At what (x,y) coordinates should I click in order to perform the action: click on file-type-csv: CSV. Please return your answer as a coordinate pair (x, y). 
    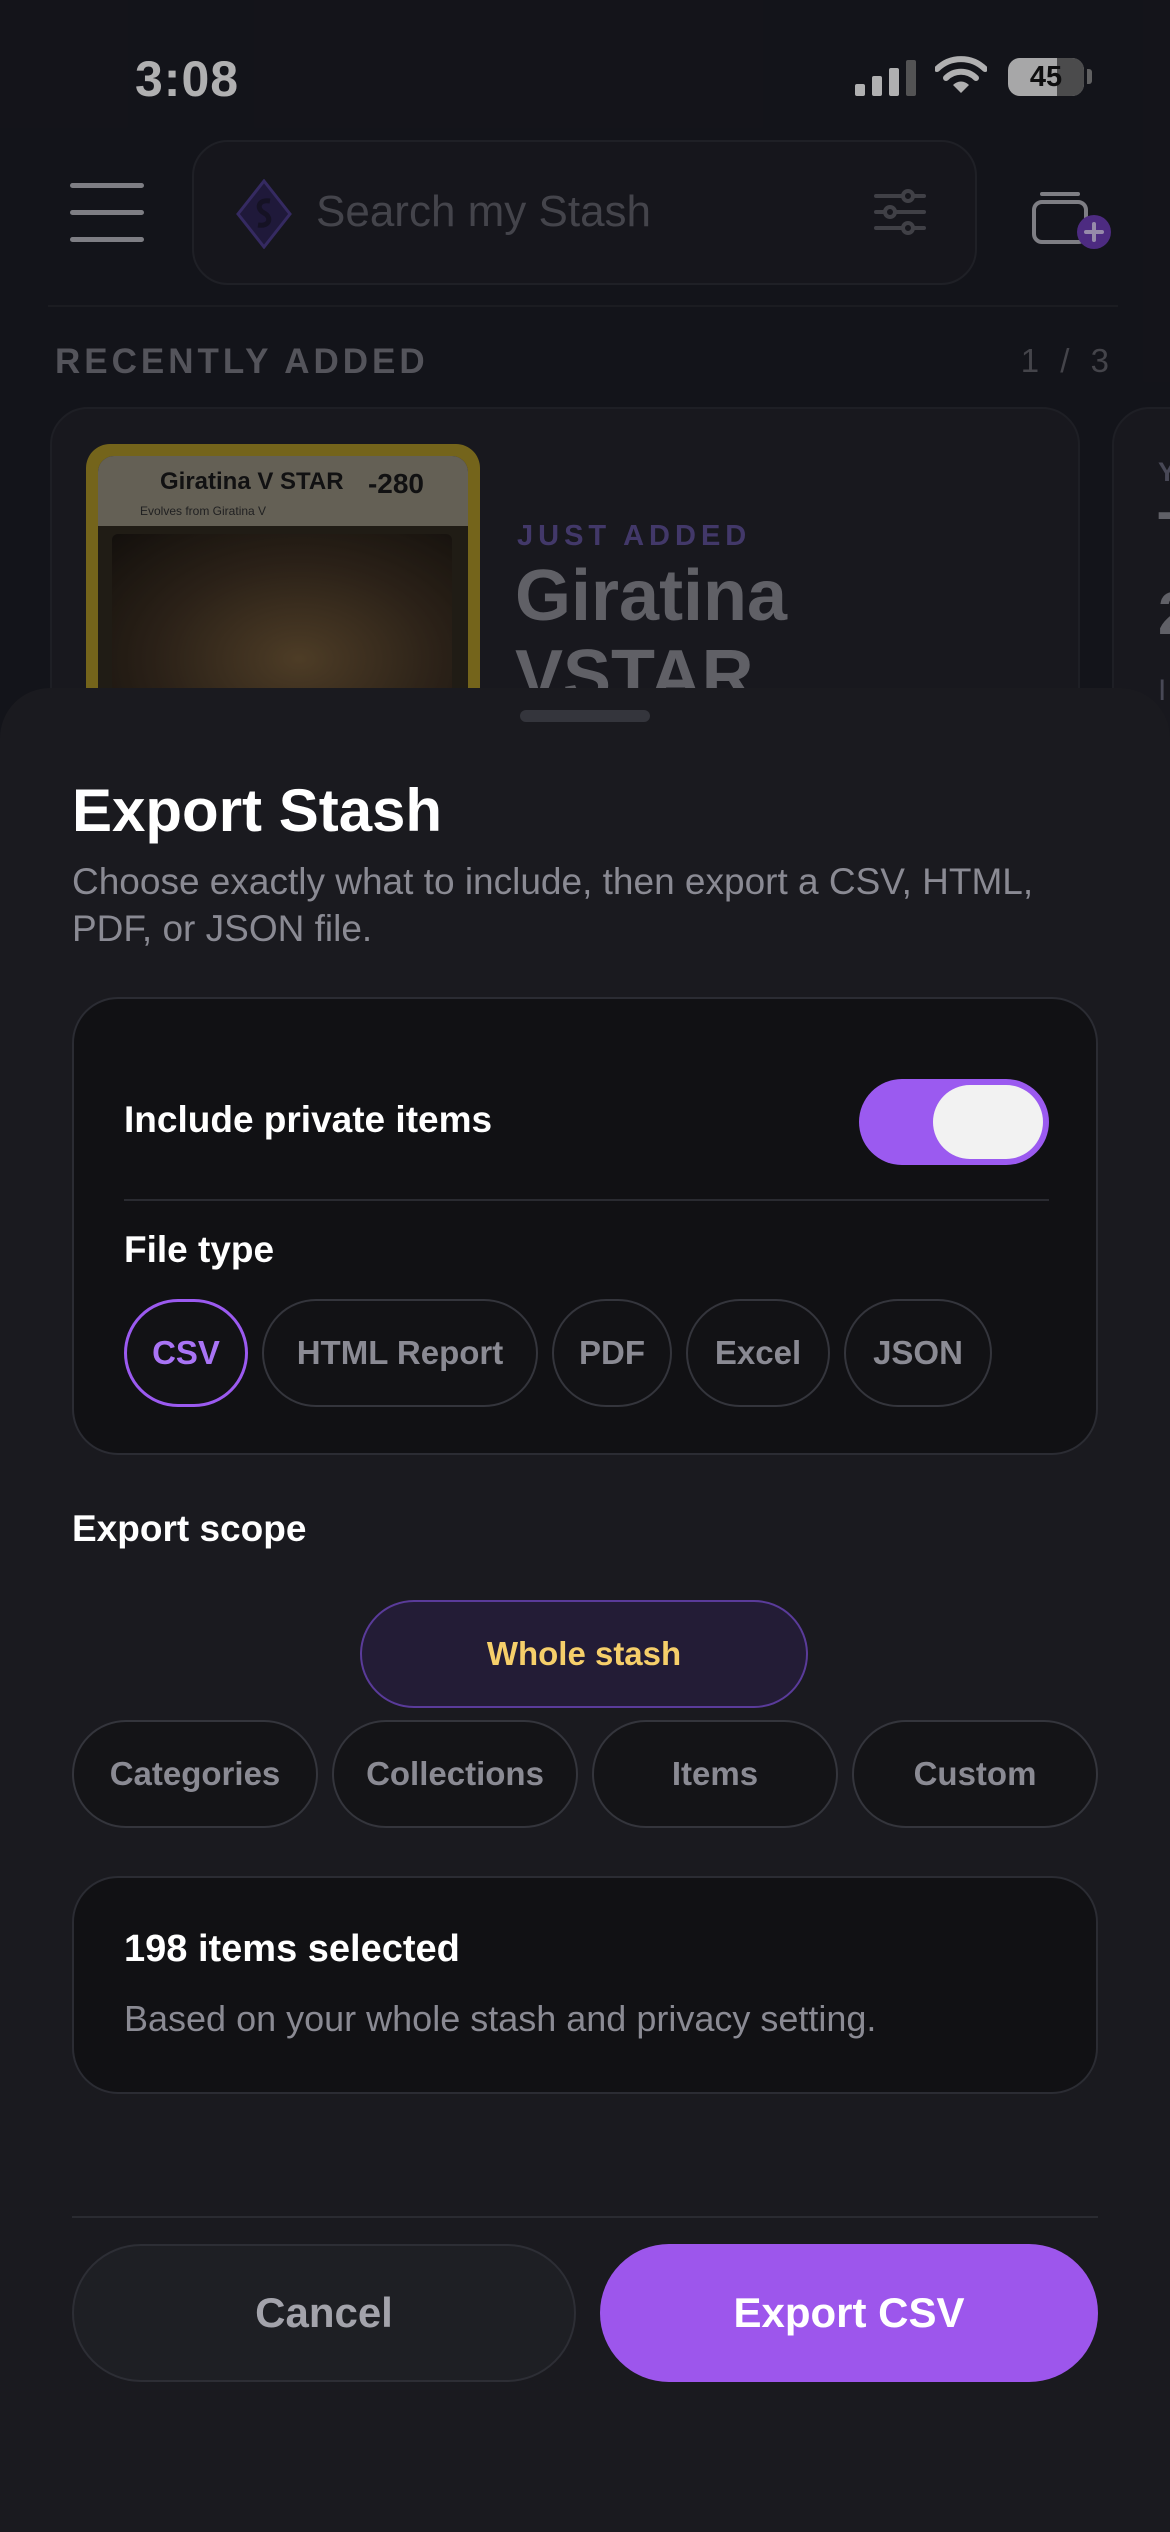
    Looking at the image, I should click on (186, 1353).